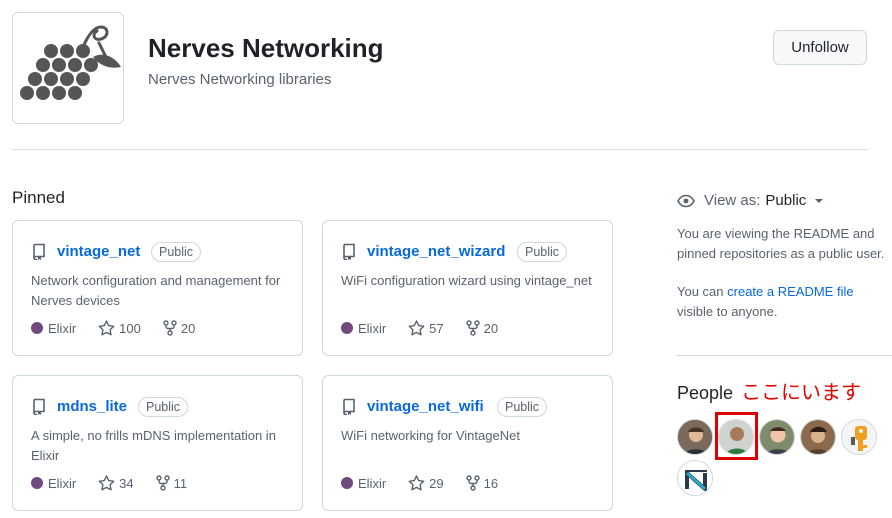 Image resolution: width=892 pixels, height=518 pixels. What do you see at coordinates (180, 483) in the screenshot?
I see `forks-count: 11` at bounding box center [180, 483].